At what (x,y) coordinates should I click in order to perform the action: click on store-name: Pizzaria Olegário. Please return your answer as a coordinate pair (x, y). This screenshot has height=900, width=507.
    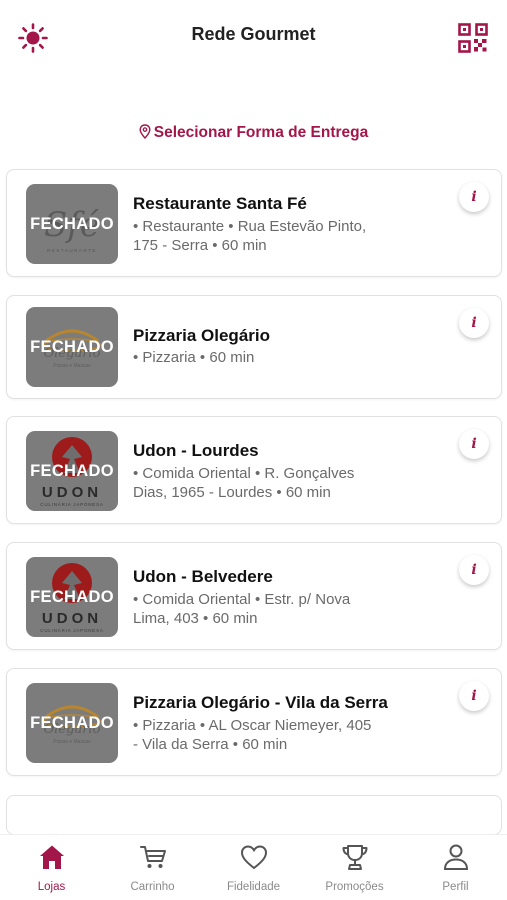
    Looking at the image, I should click on (201, 335).